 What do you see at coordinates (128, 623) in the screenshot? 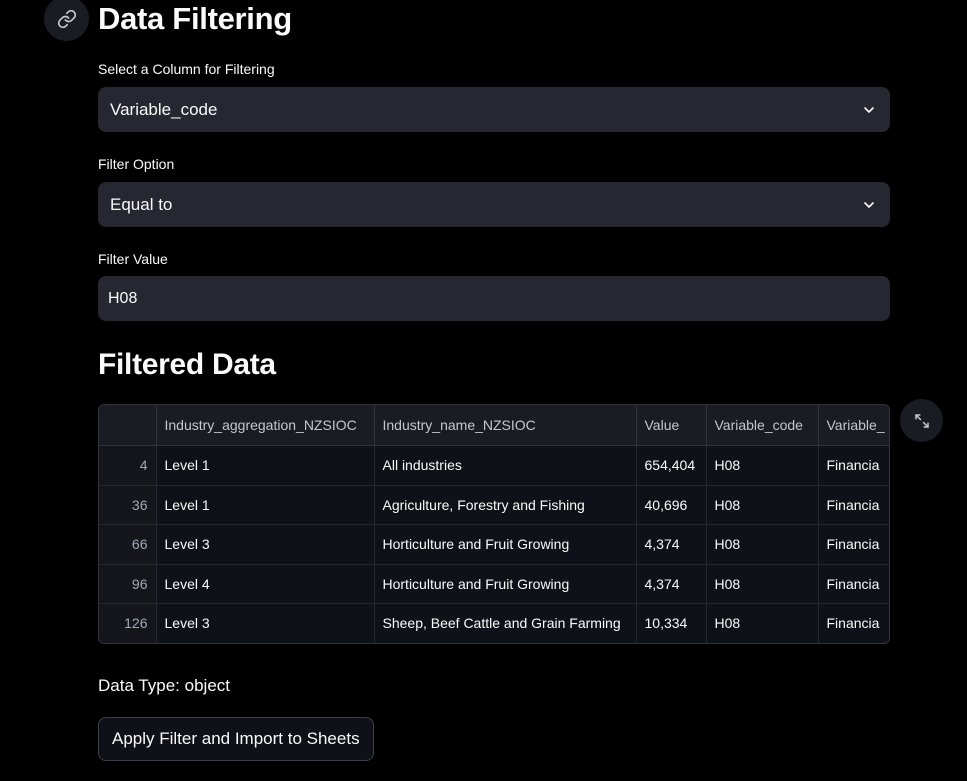
I see `row-index: 126` at bounding box center [128, 623].